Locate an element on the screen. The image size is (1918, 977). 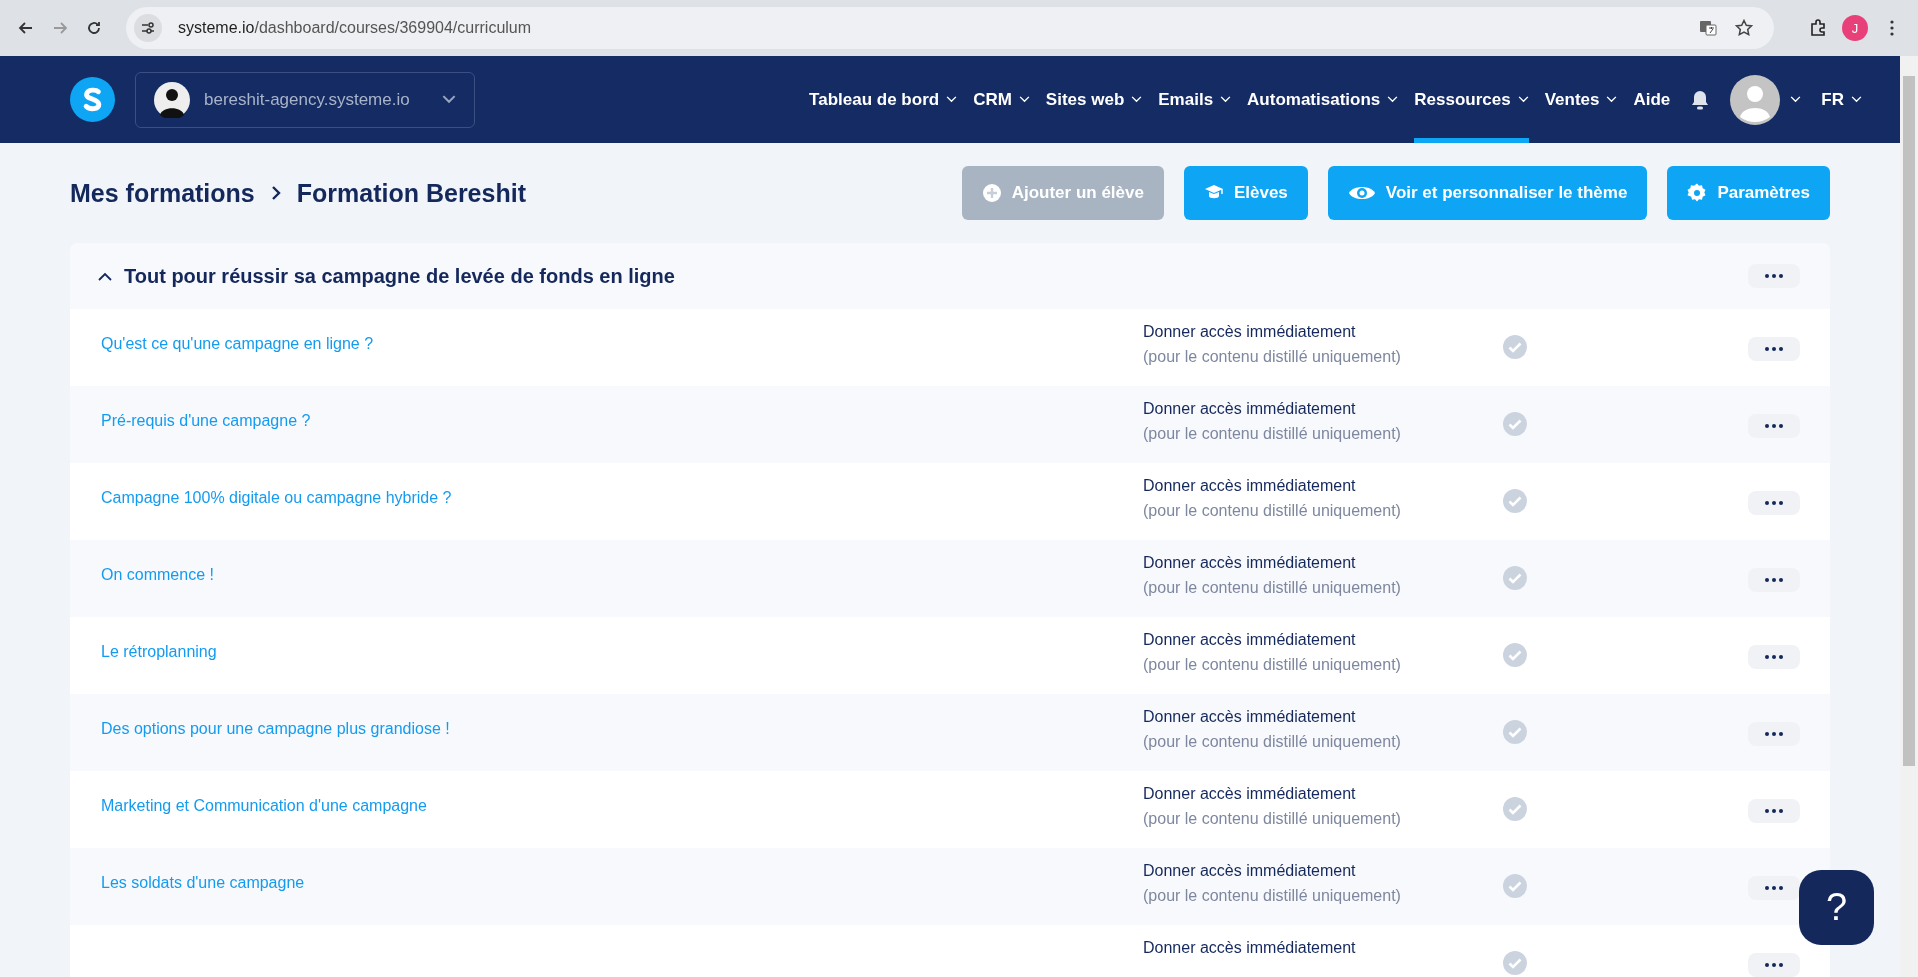
nav-menu-item: Automatisations is located at coordinates (1323, 99).